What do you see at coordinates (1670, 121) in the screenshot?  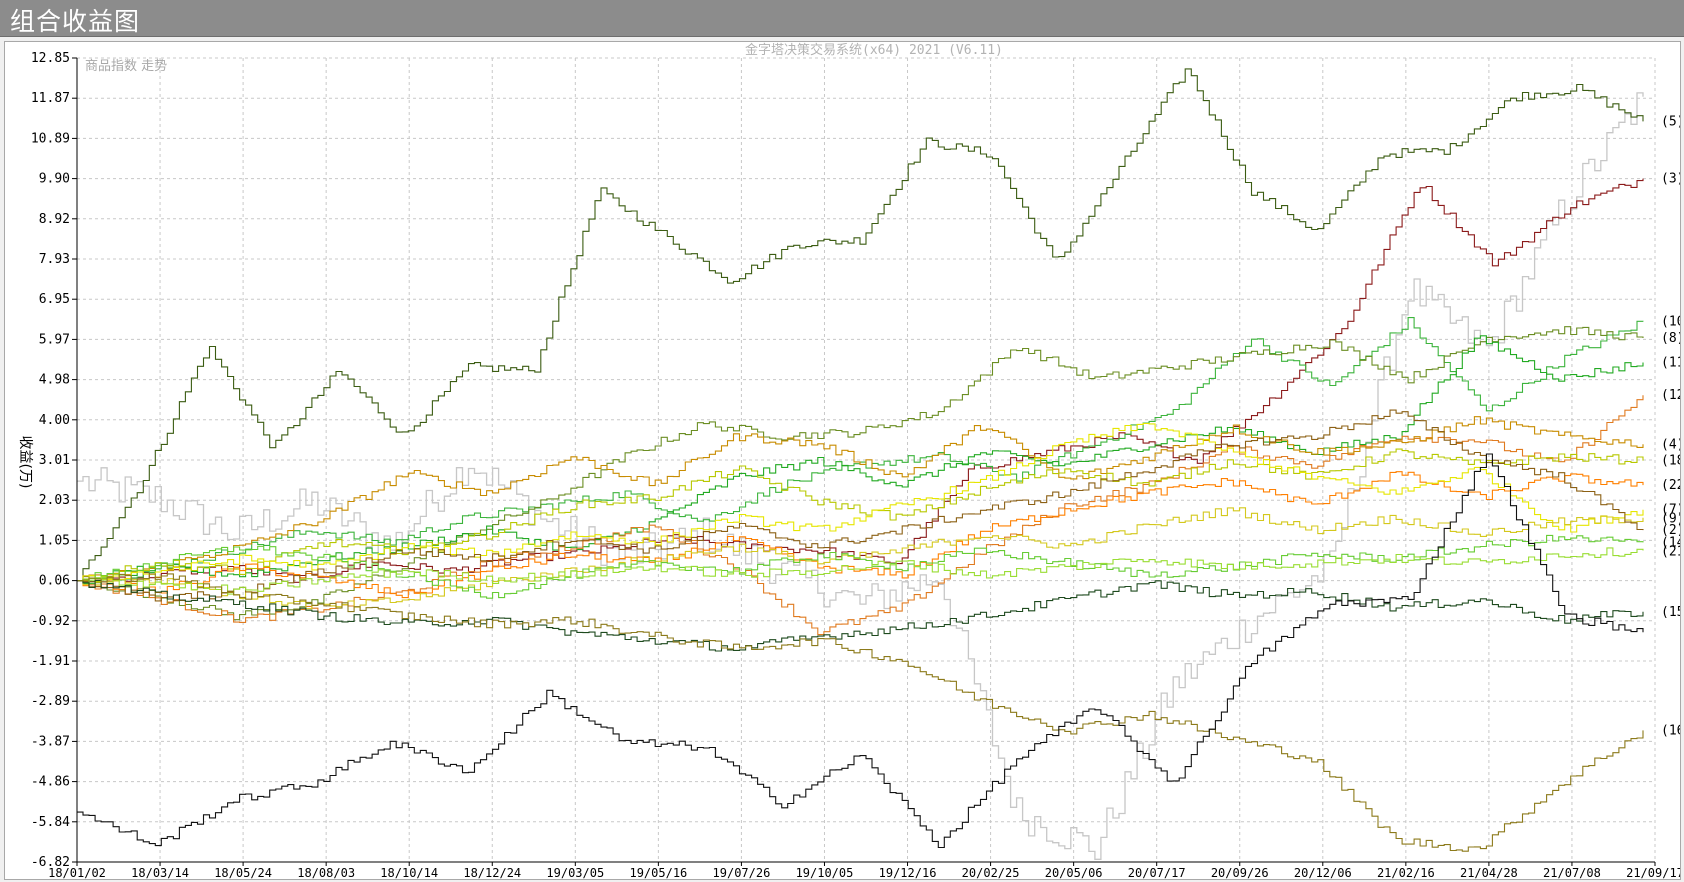 I see `series-end-label: (5)` at bounding box center [1670, 121].